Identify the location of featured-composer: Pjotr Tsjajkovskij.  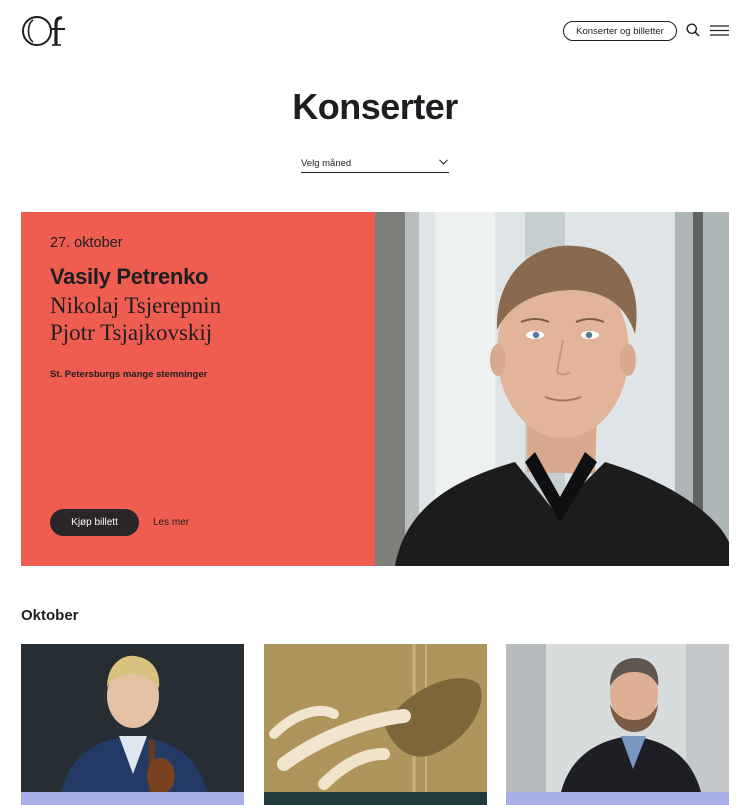
(131, 332).